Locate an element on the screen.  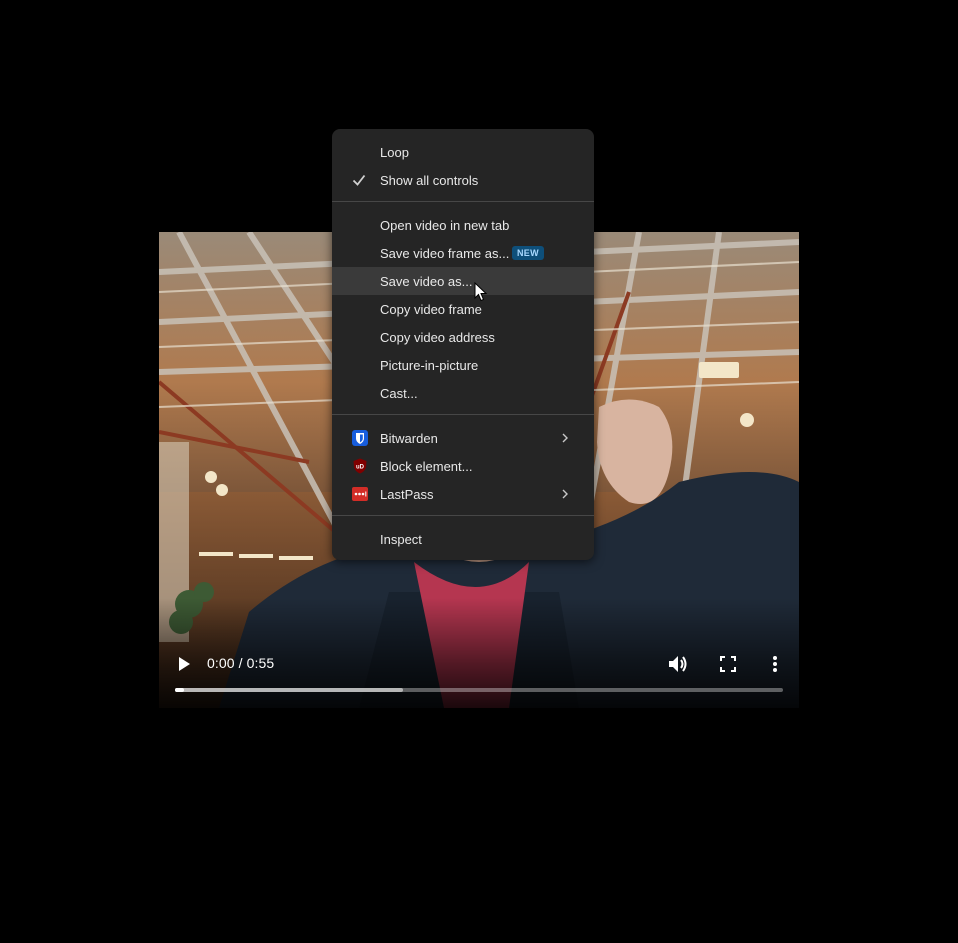
menu-item-label: Bitwarden is located at coordinates (409, 438).